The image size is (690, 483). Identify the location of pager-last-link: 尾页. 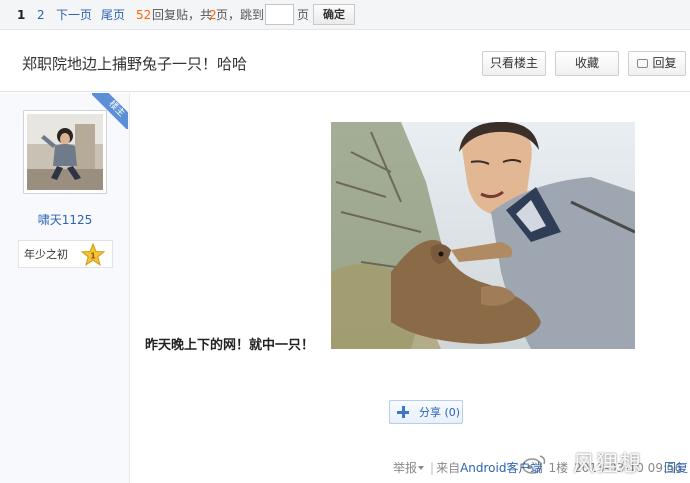
(113, 15).